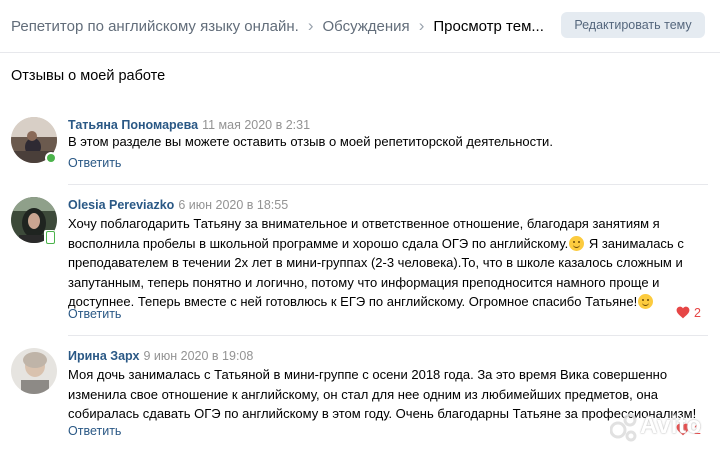 The height and width of the screenshot is (449, 720). I want to click on like-button: 2, so click(688, 313).